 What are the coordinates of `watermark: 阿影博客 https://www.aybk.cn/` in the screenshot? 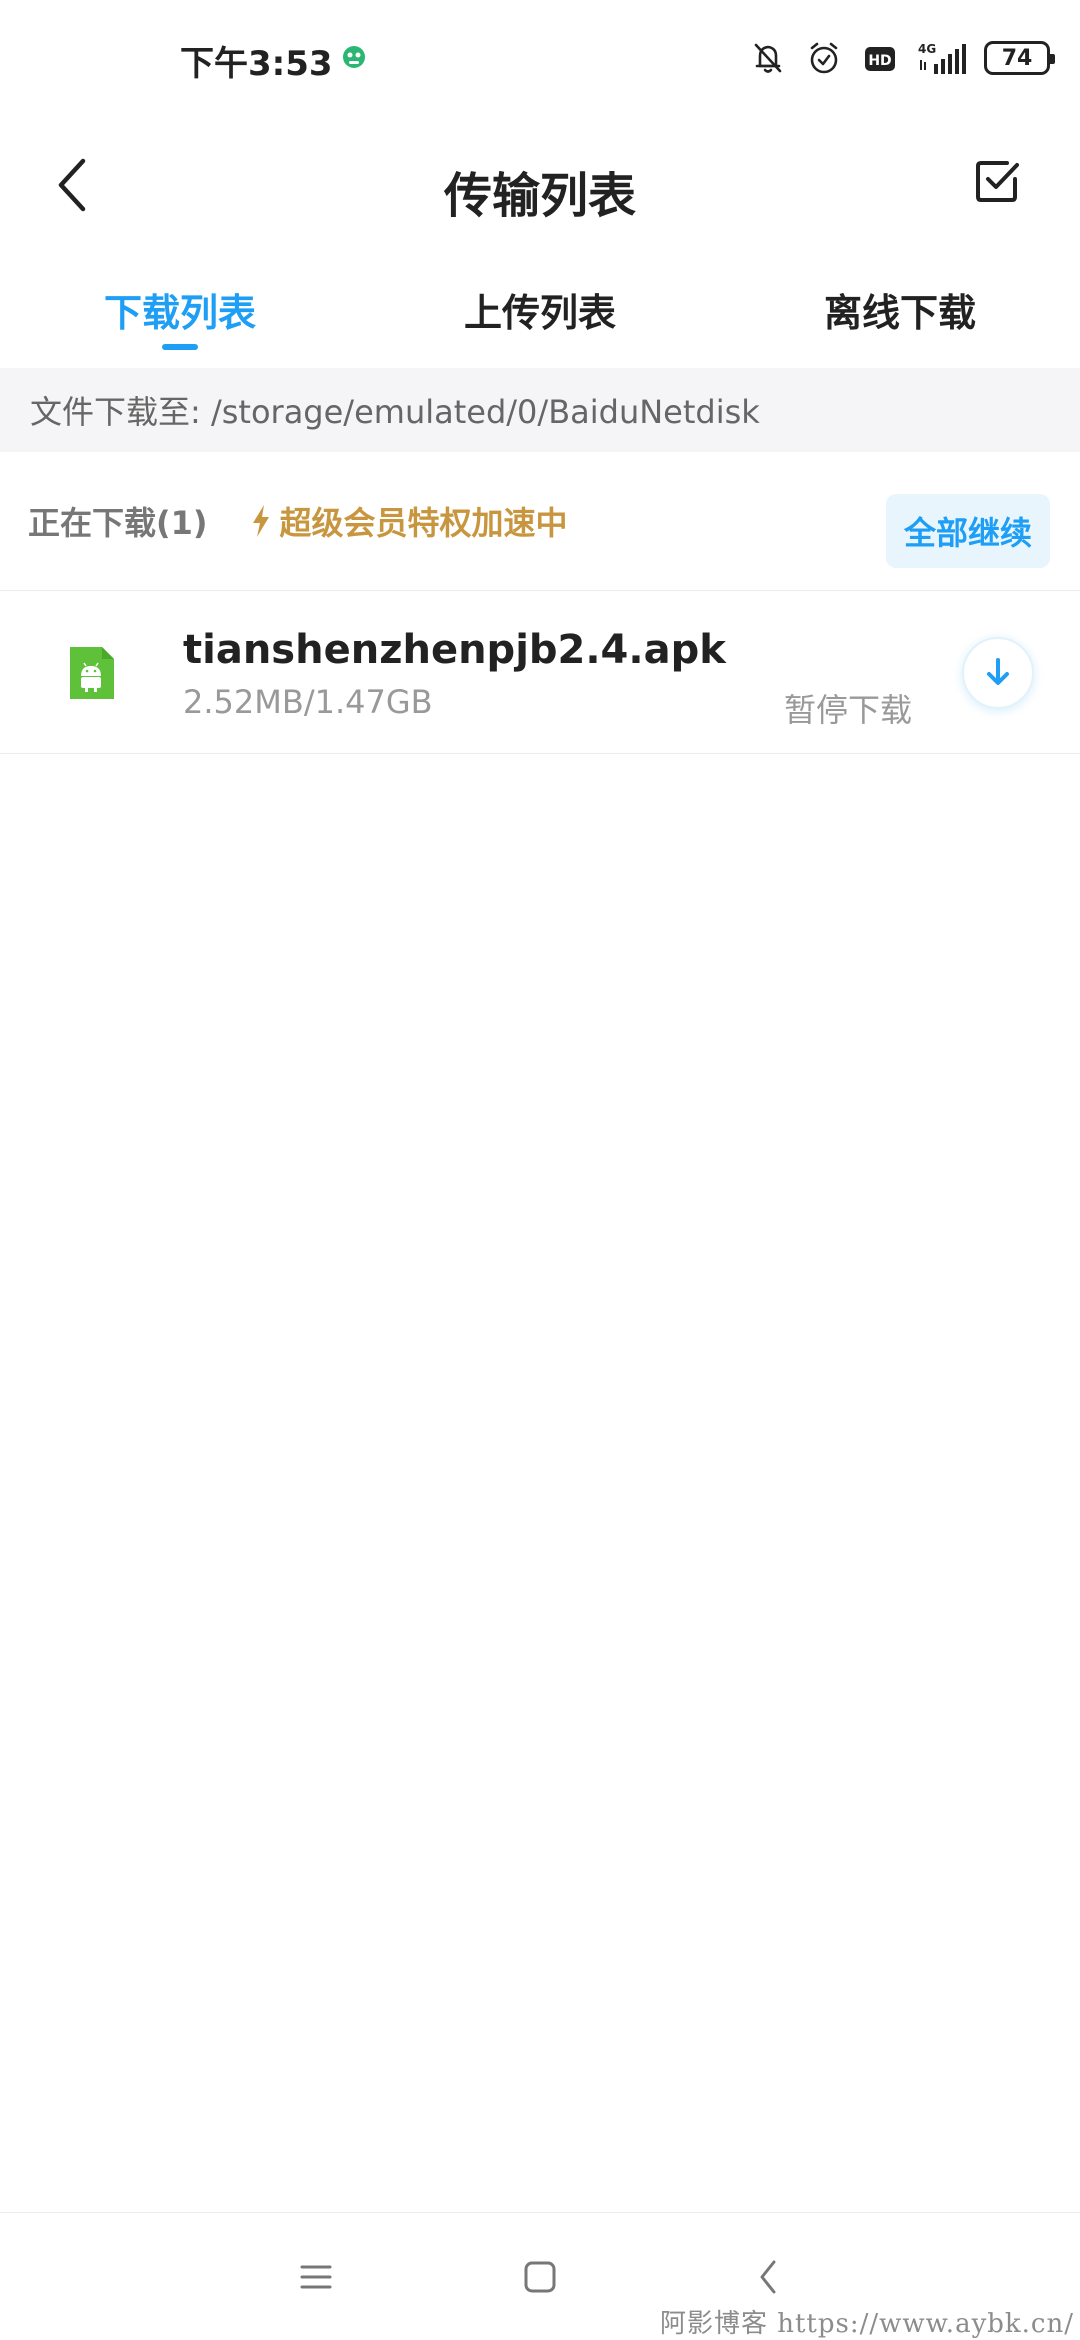 It's located at (866, 2324).